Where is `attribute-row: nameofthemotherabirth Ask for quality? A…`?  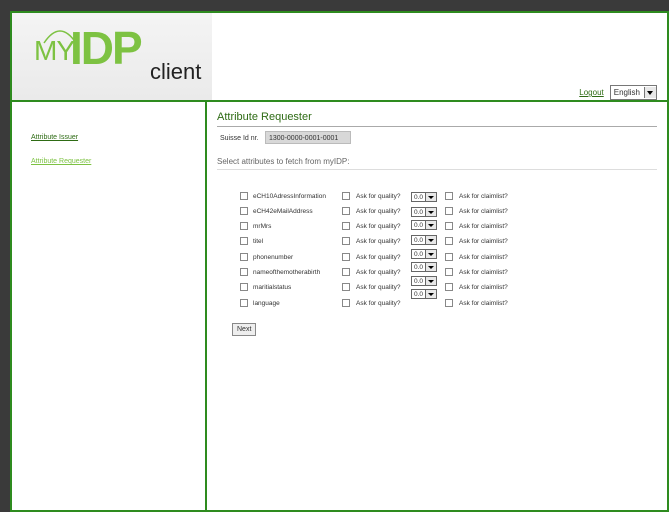 attribute-row: nameofthemotherabirth Ask for quality? A… is located at coordinates (437, 272).